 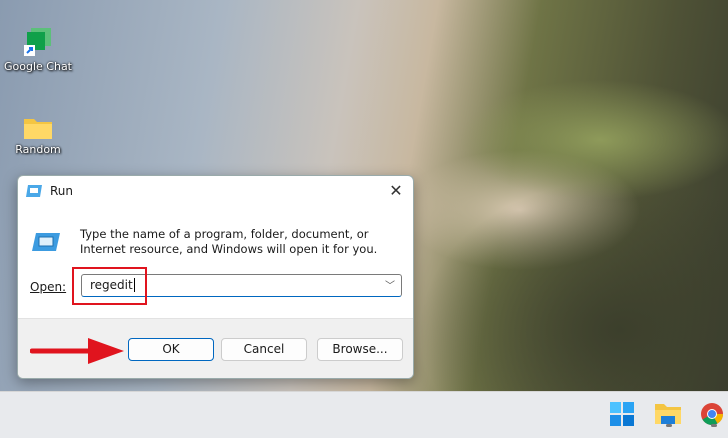 What do you see at coordinates (38, 129) in the screenshot?
I see `folder-icon` at bounding box center [38, 129].